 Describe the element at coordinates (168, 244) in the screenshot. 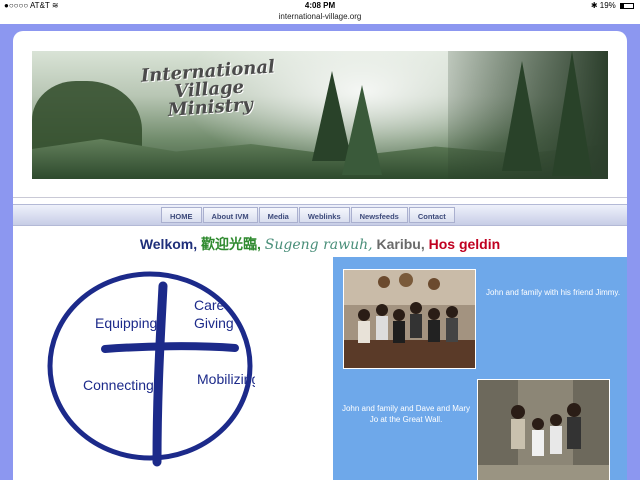

I see `greeting-dutch: Welkom,` at that location.